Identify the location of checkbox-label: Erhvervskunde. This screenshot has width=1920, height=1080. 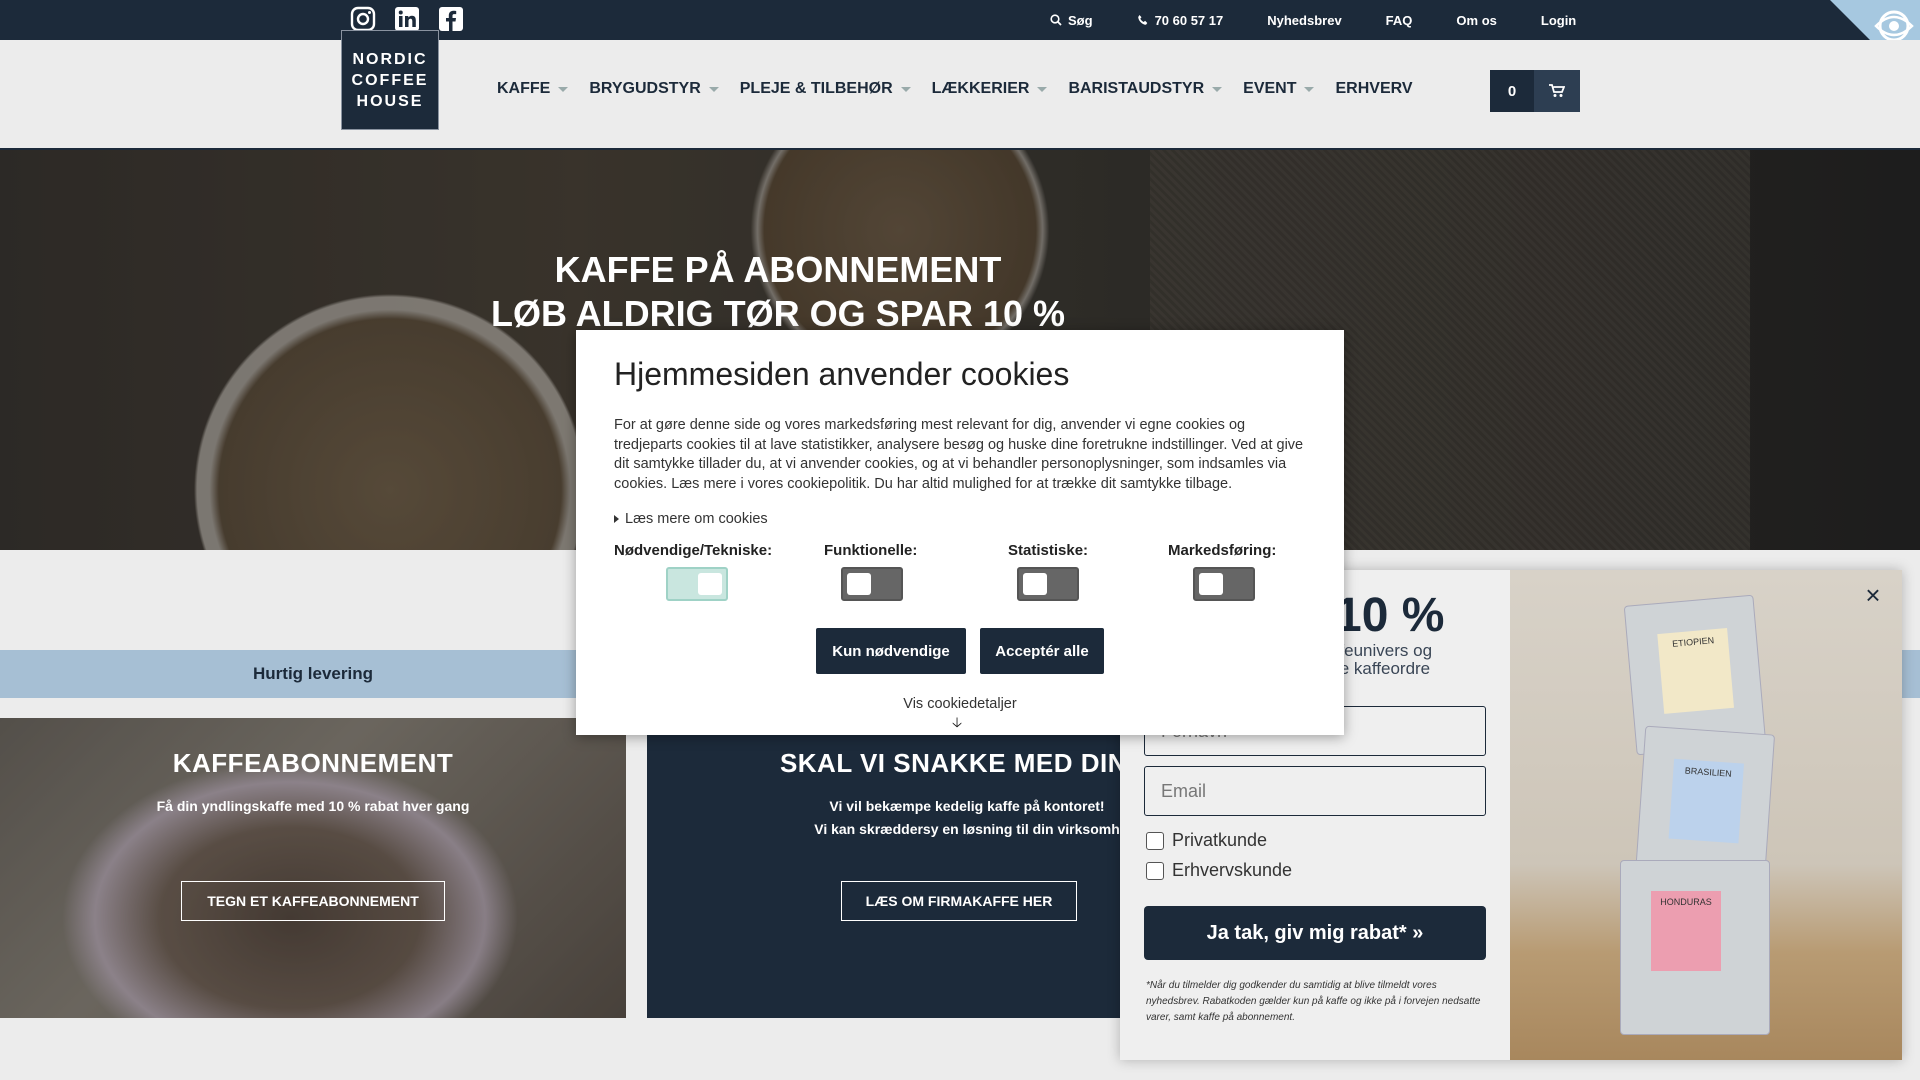
(1232, 870).